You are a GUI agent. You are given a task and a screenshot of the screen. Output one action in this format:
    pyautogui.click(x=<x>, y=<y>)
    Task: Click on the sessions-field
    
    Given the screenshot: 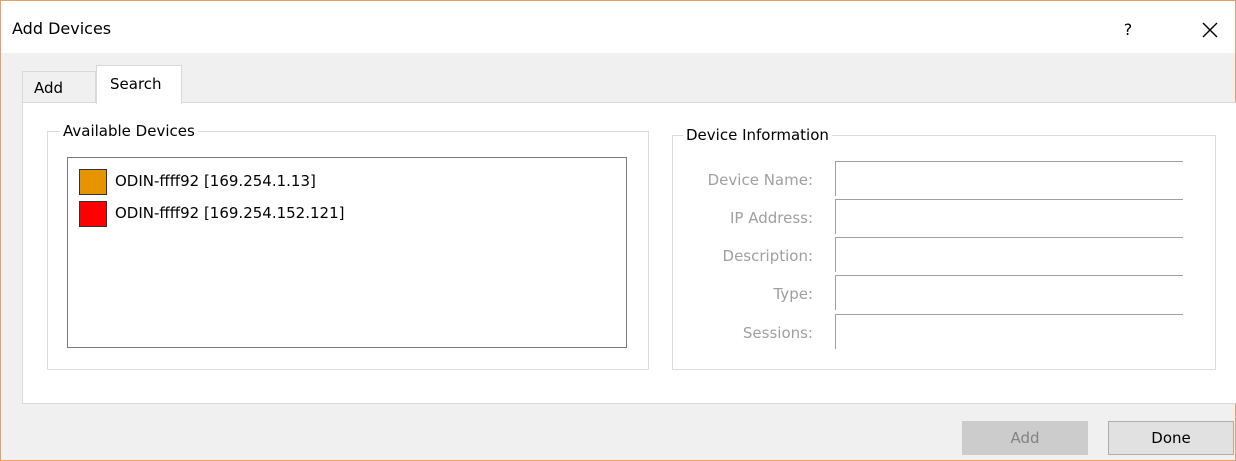 What is the action you would take?
    pyautogui.click(x=1009, y=331)
    